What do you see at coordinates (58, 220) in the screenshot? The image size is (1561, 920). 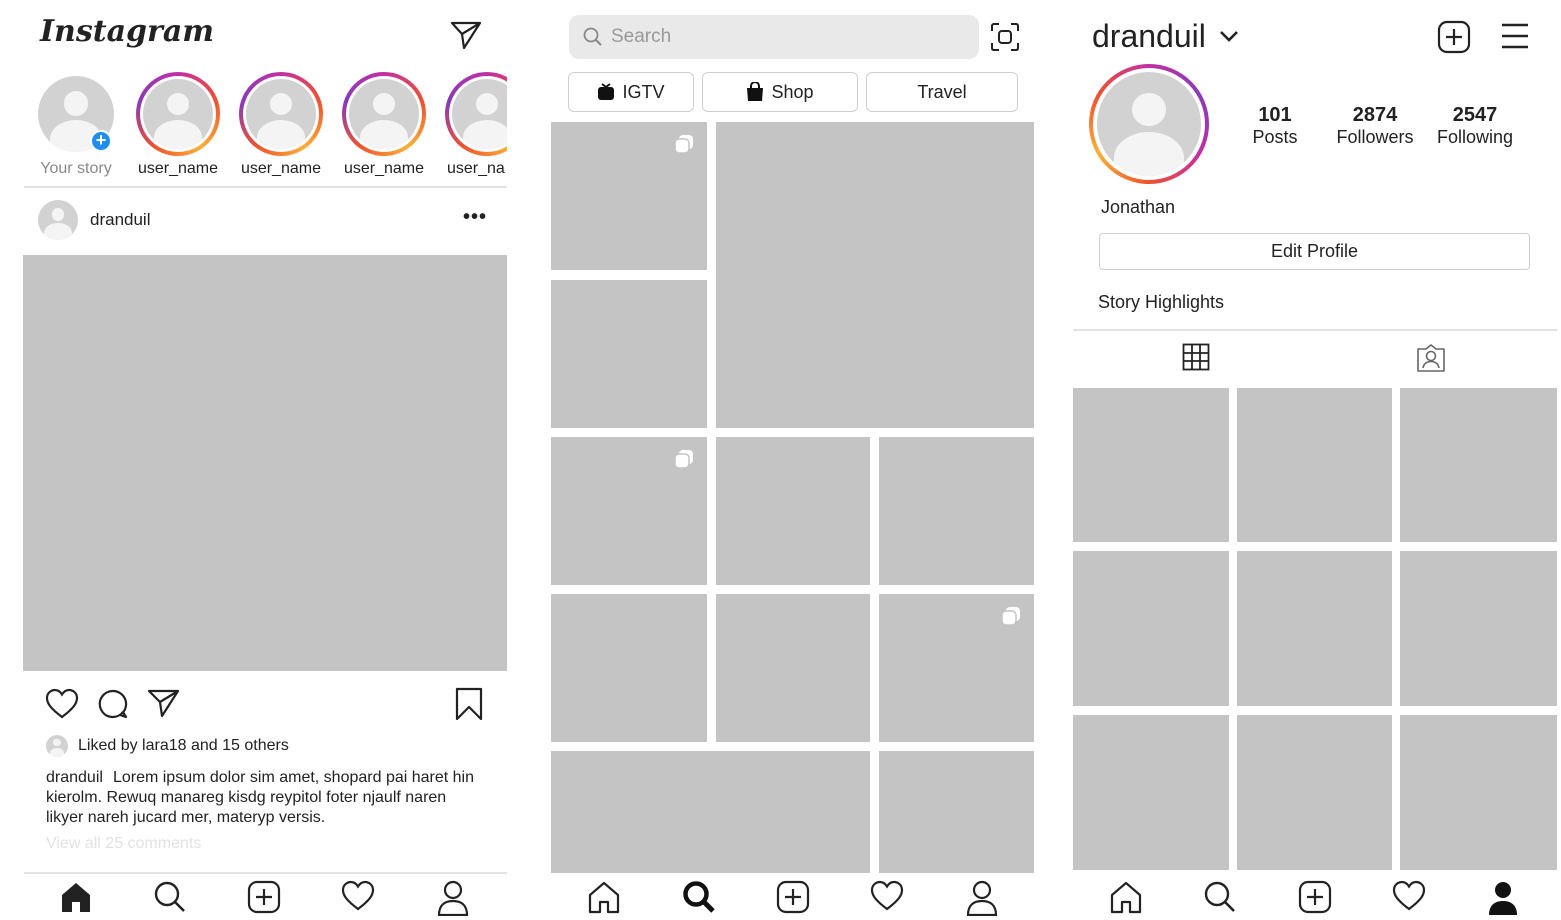 I see `post-avatar` at bounding box center [58, 220].